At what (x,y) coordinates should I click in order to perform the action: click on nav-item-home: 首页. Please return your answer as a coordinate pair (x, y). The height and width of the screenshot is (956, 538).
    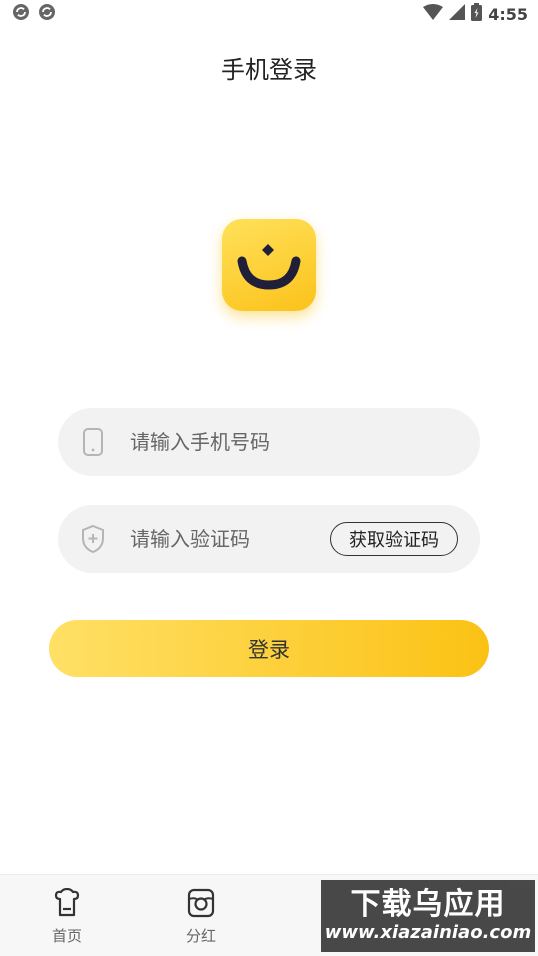
    Looking at the image, I should click on (67, 916).